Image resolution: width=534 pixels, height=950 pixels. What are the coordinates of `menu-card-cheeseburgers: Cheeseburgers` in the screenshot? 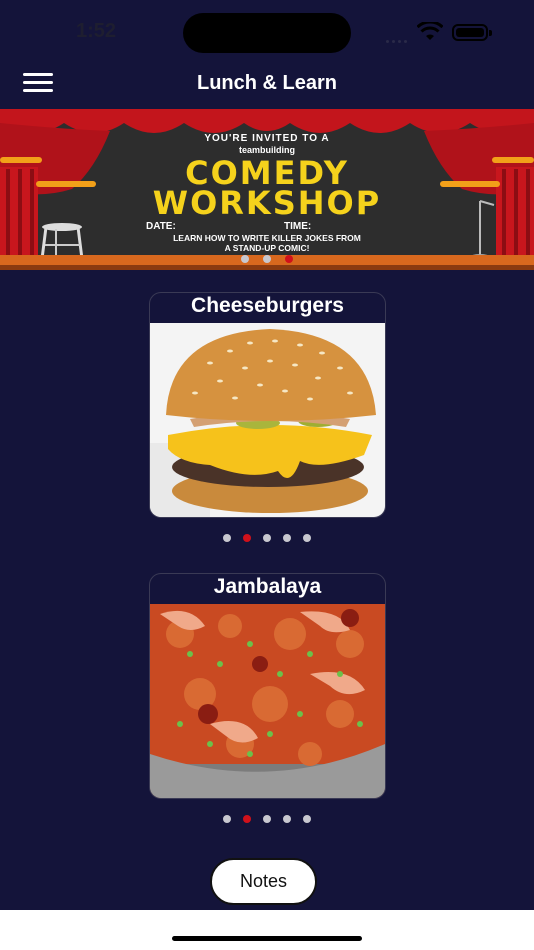 It's located at (267, 405).